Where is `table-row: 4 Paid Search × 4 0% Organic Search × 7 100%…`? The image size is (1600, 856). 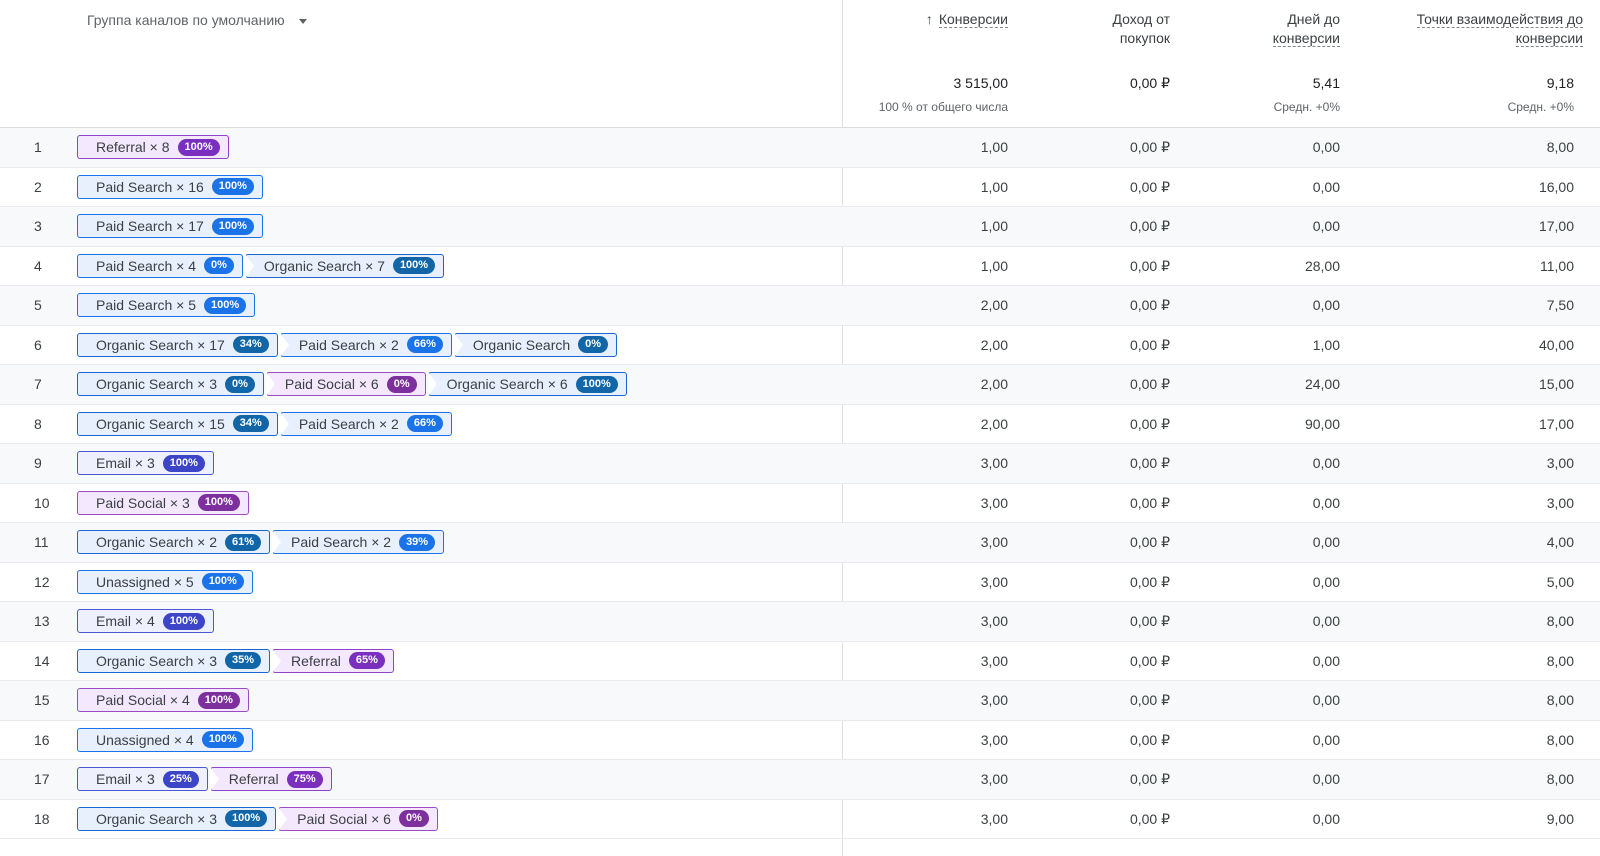
table-row: 4 Paid Search × 4 0% Organic Search × 7 100%… is located at coordinates (800, 266).